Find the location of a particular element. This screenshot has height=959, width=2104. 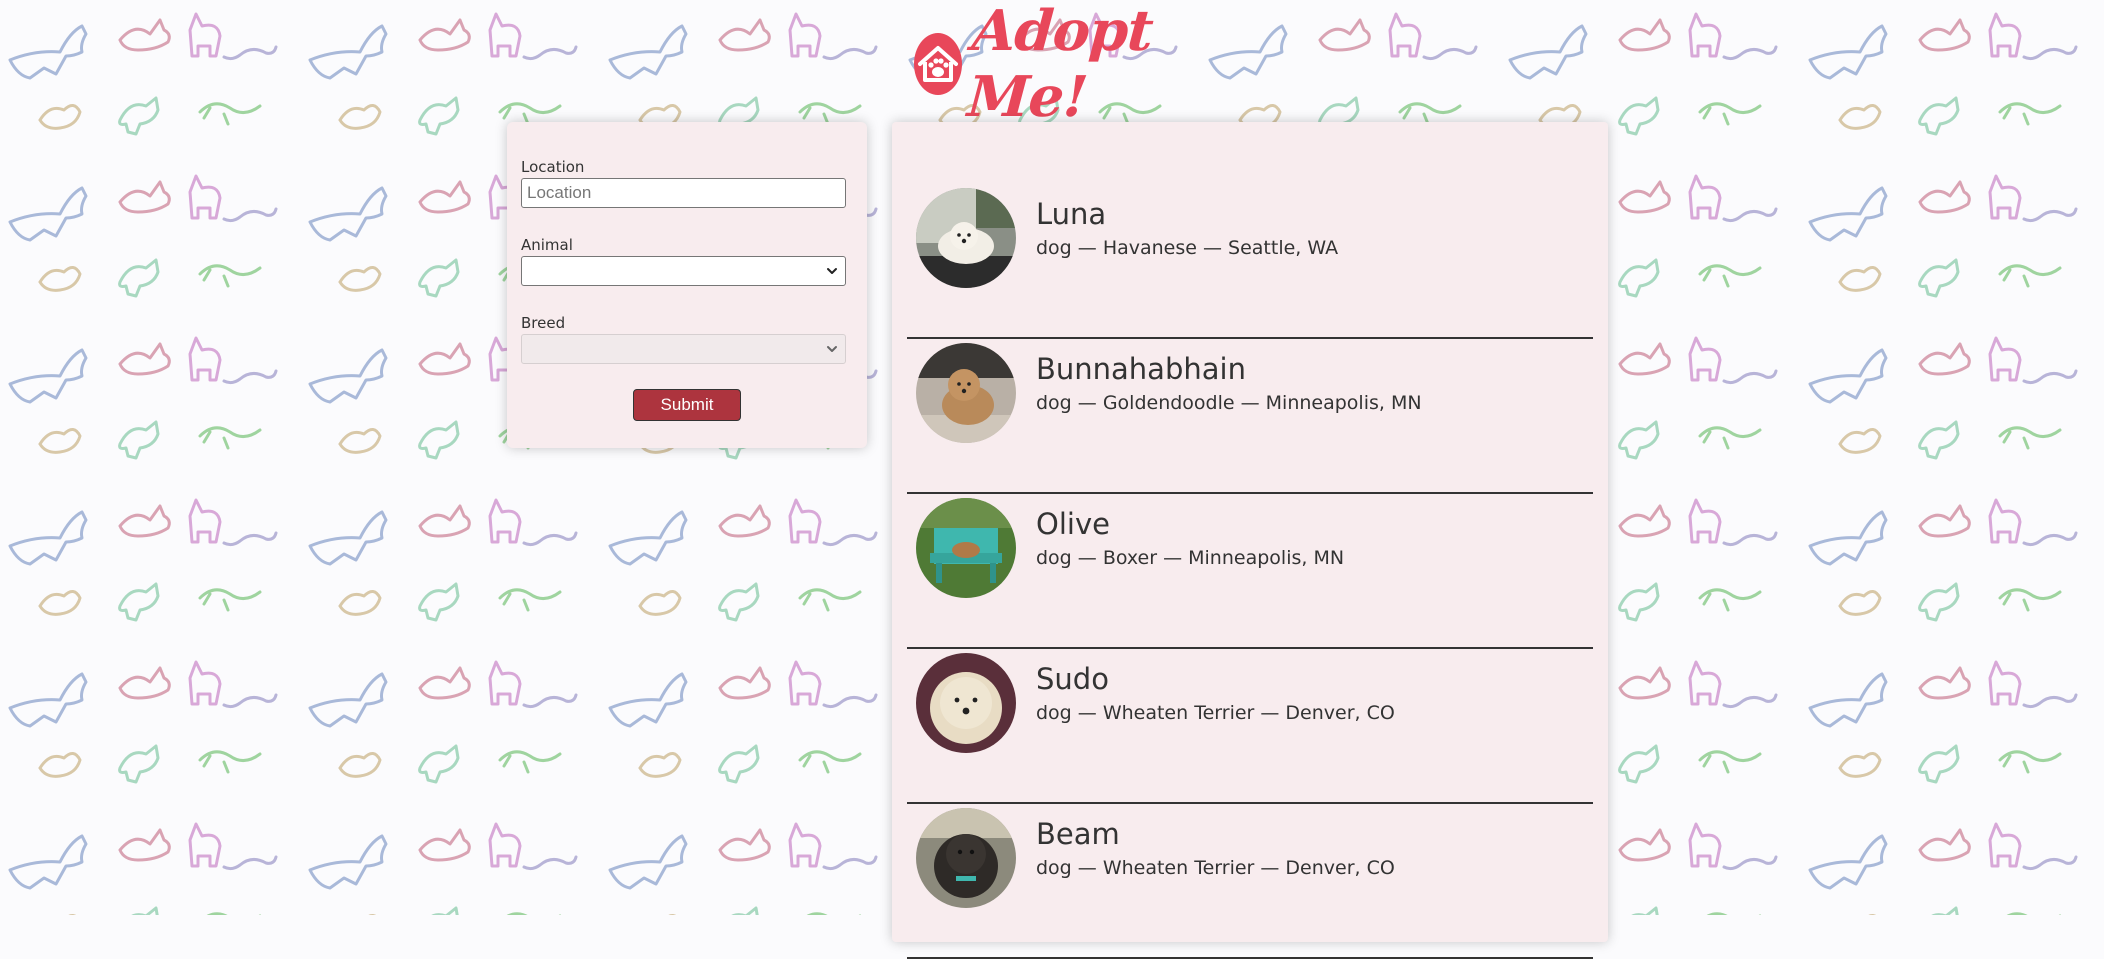

animal-field: Animal is located at coordinates (687, 261).